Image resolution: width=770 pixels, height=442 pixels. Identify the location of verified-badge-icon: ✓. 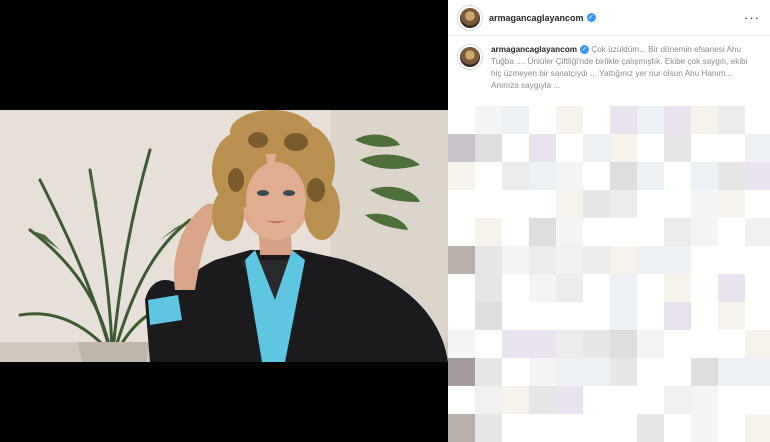
(591, 17).